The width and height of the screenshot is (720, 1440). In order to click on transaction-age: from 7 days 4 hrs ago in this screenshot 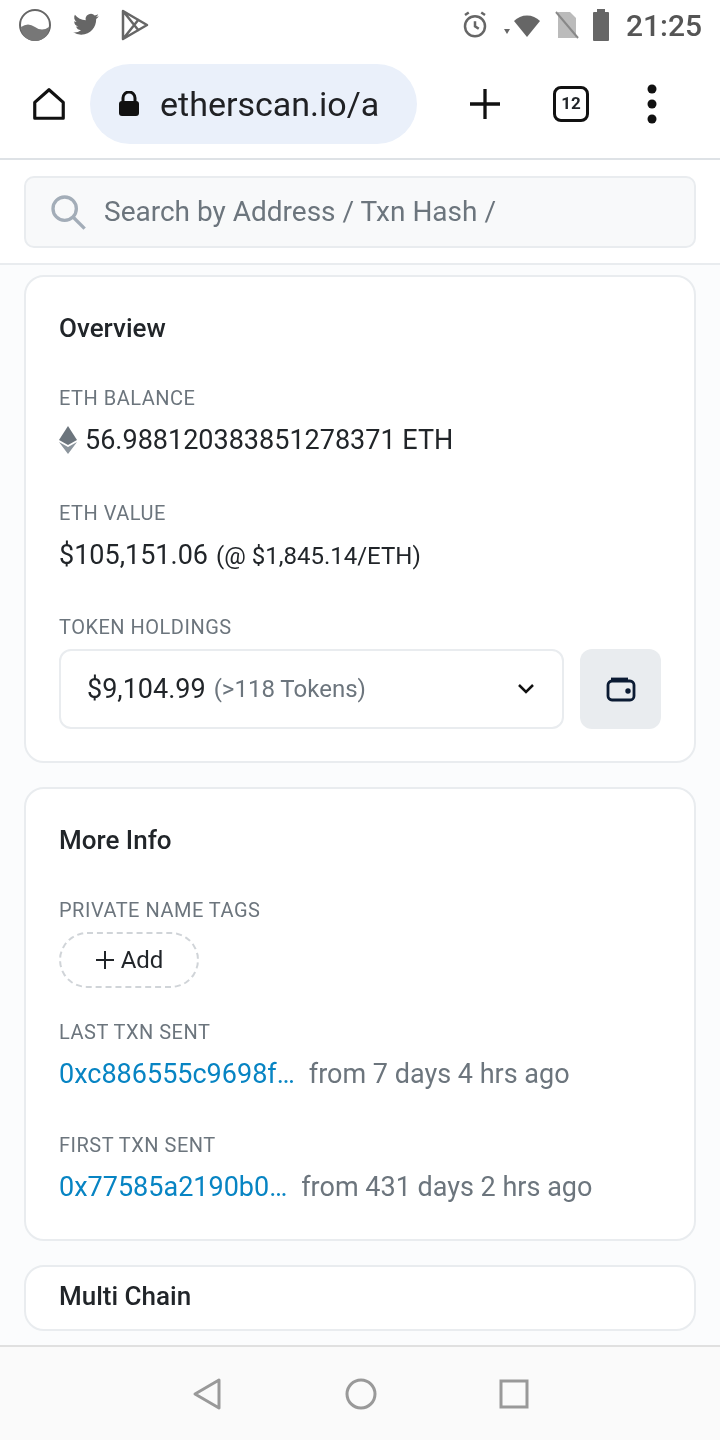, I will do `click(439, 1074)`.